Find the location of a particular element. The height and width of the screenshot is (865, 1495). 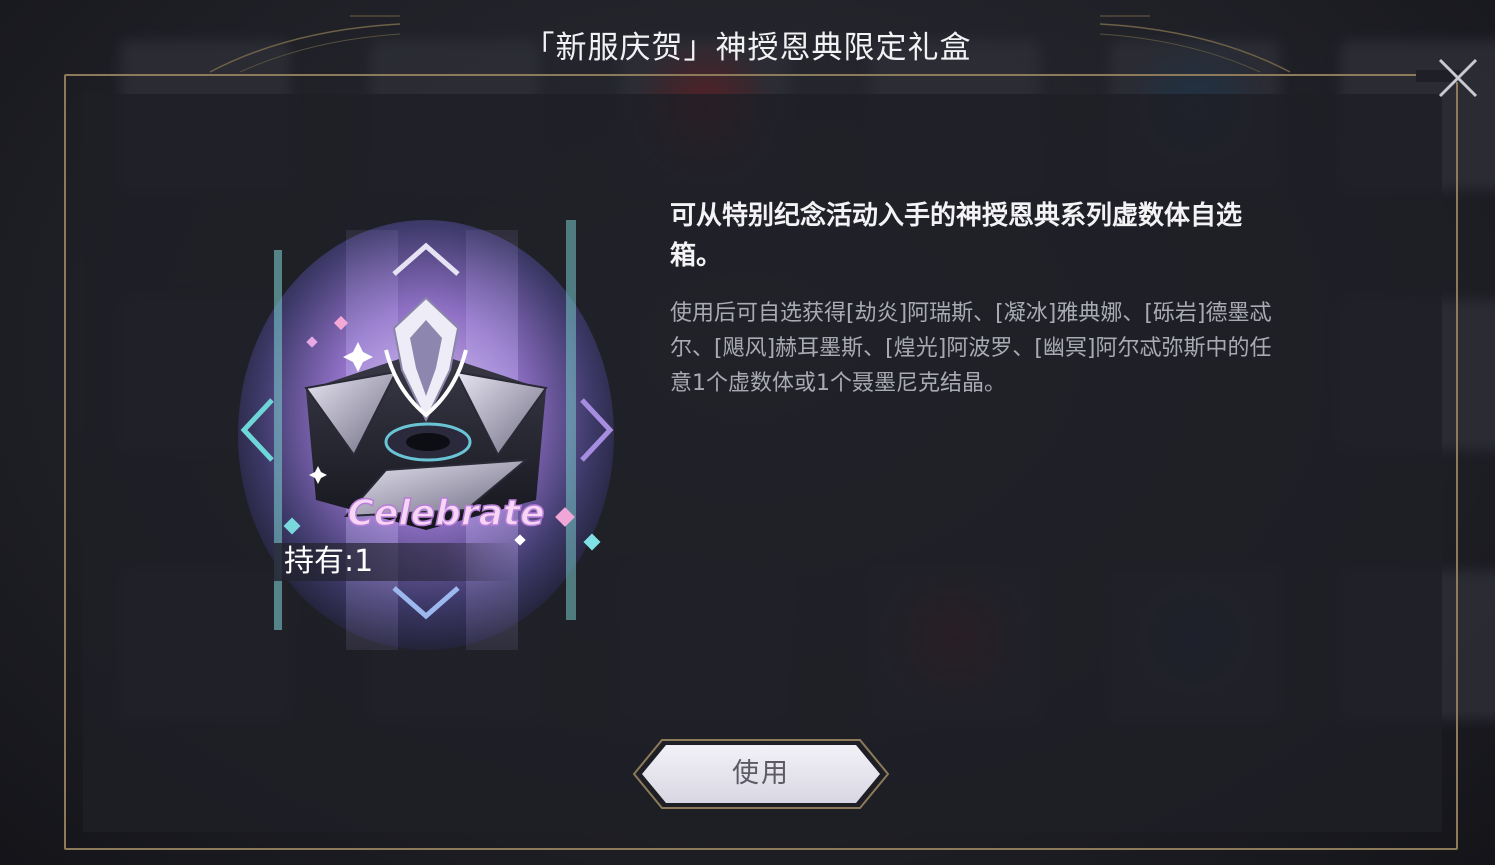

use-button-label: 使用 is located at coordinates (761, 773).